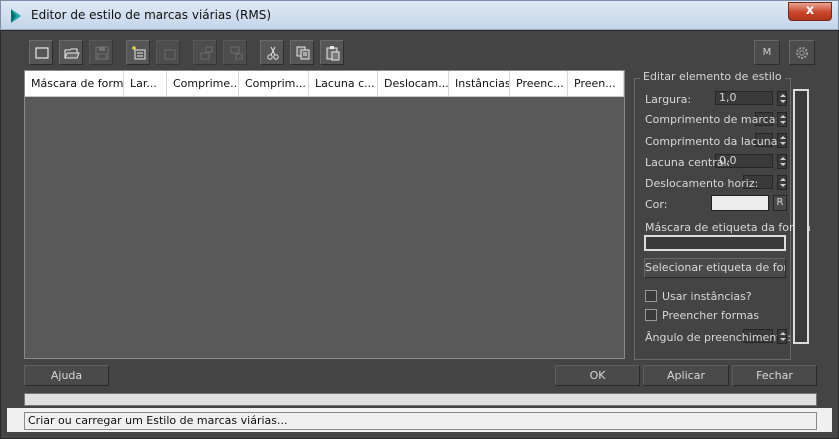 The height and width of the screenshot is (439, 839). I want to click on cut-icon, so click(273, 53).